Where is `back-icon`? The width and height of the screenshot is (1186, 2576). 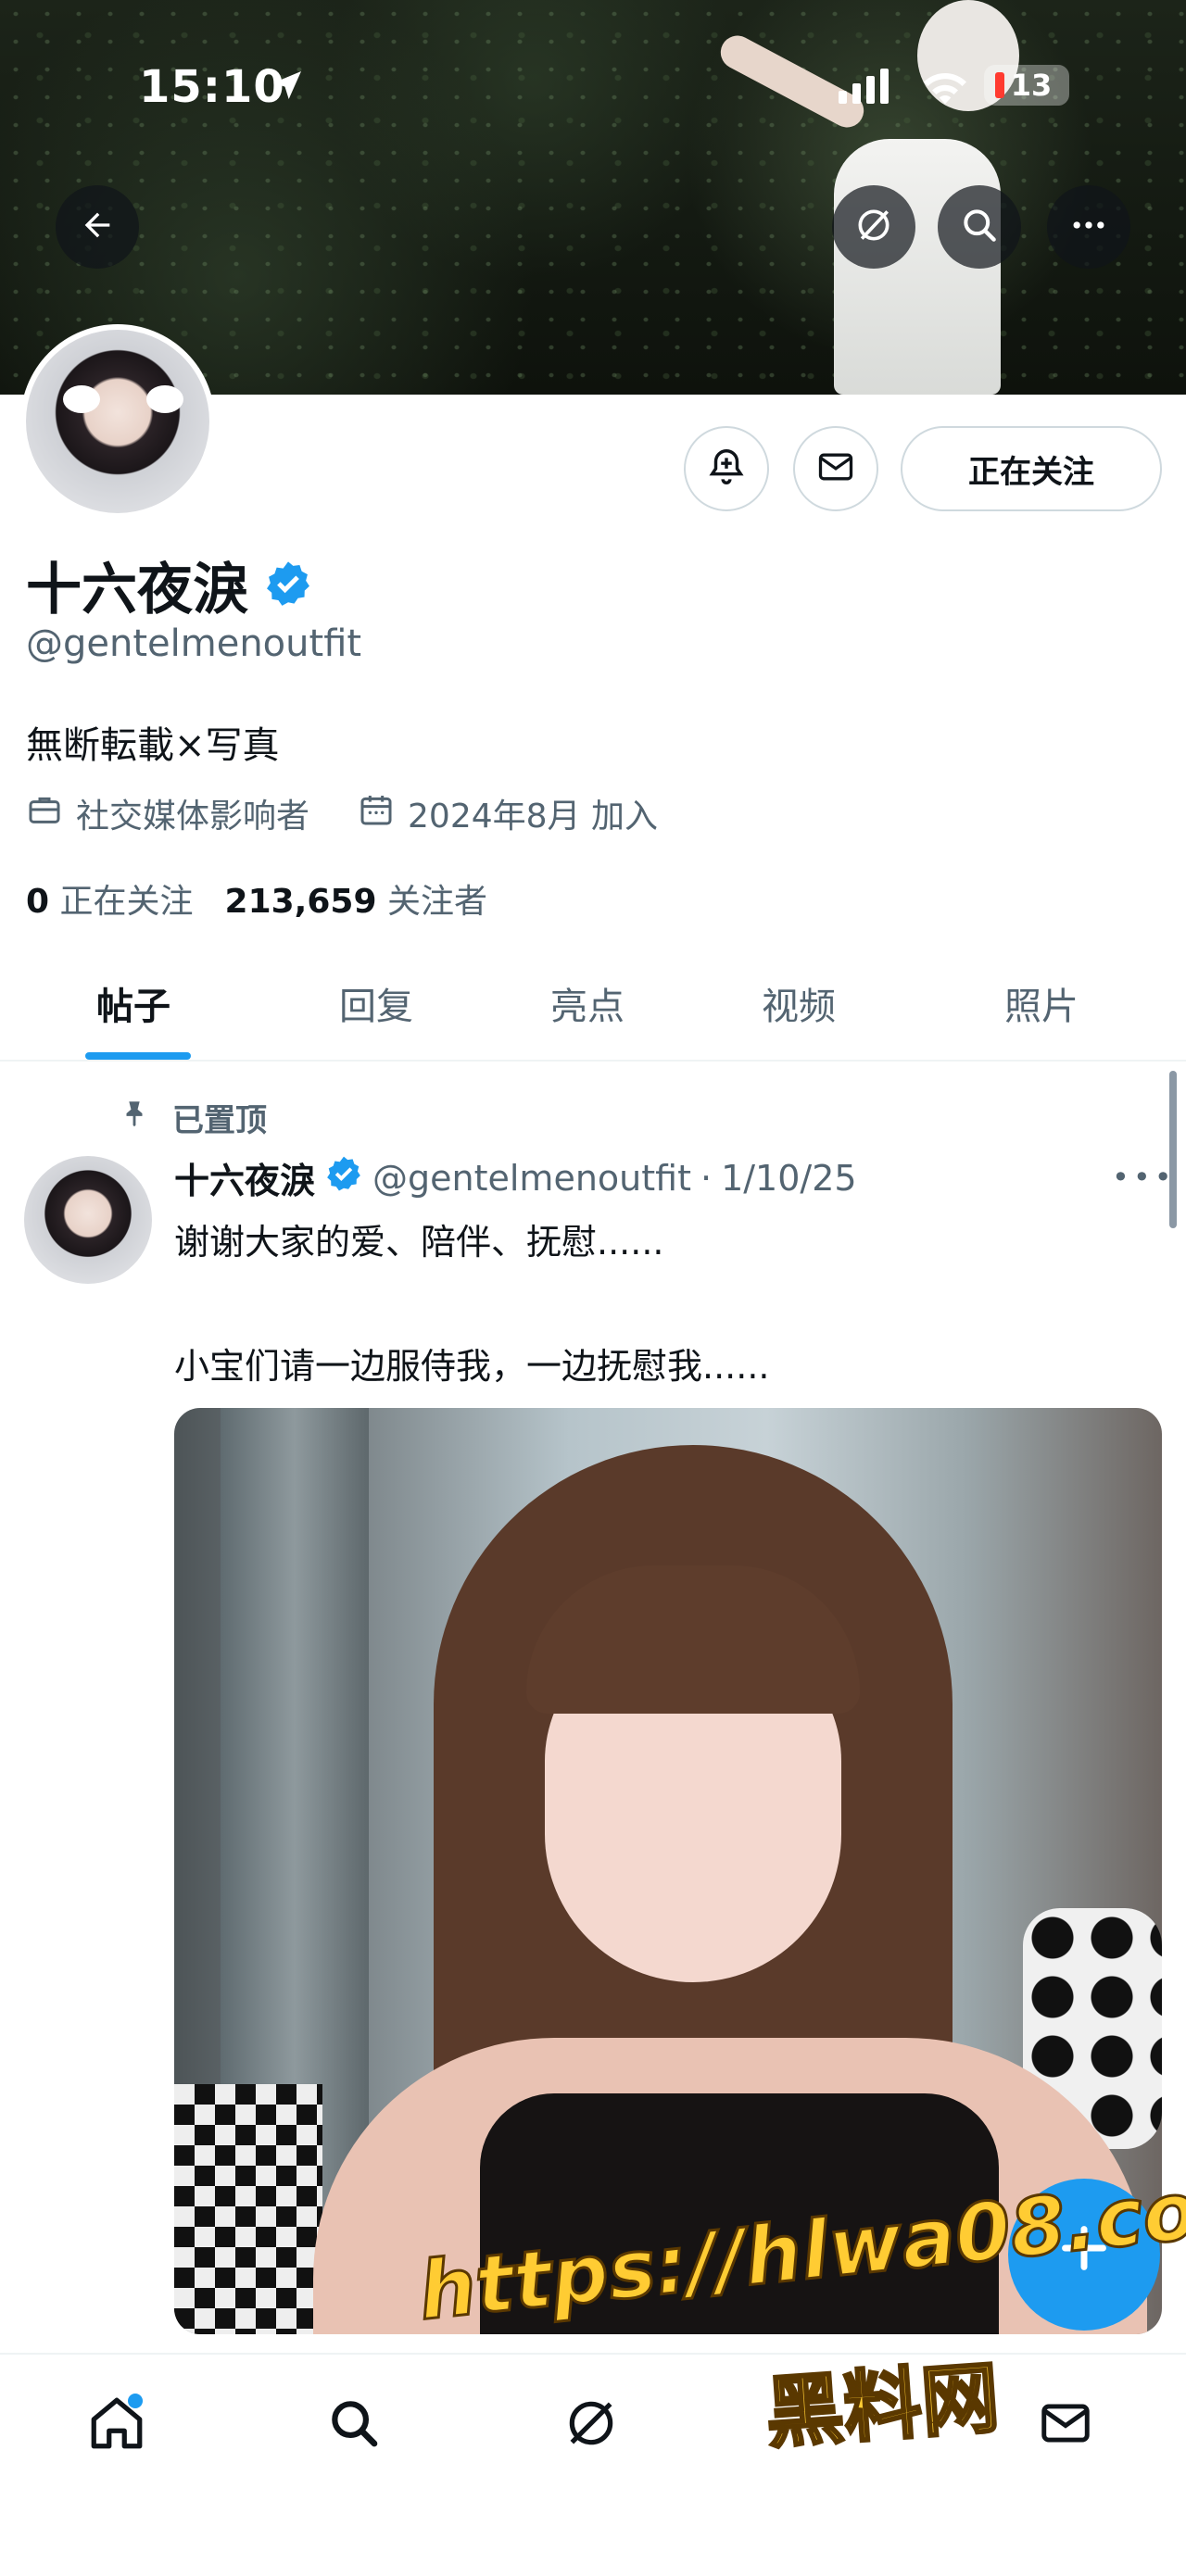 back-icon is located at coordinates (97, 227).